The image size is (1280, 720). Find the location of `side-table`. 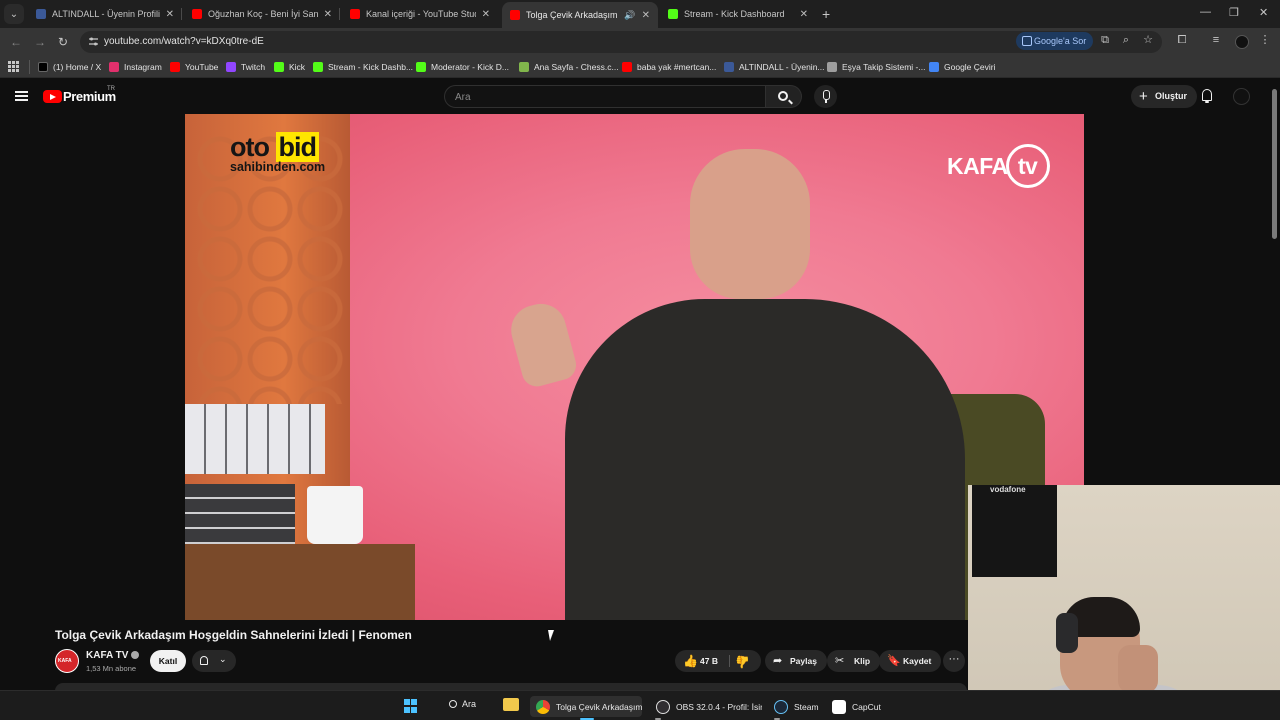

side-table is located at coordinates (300, 582).